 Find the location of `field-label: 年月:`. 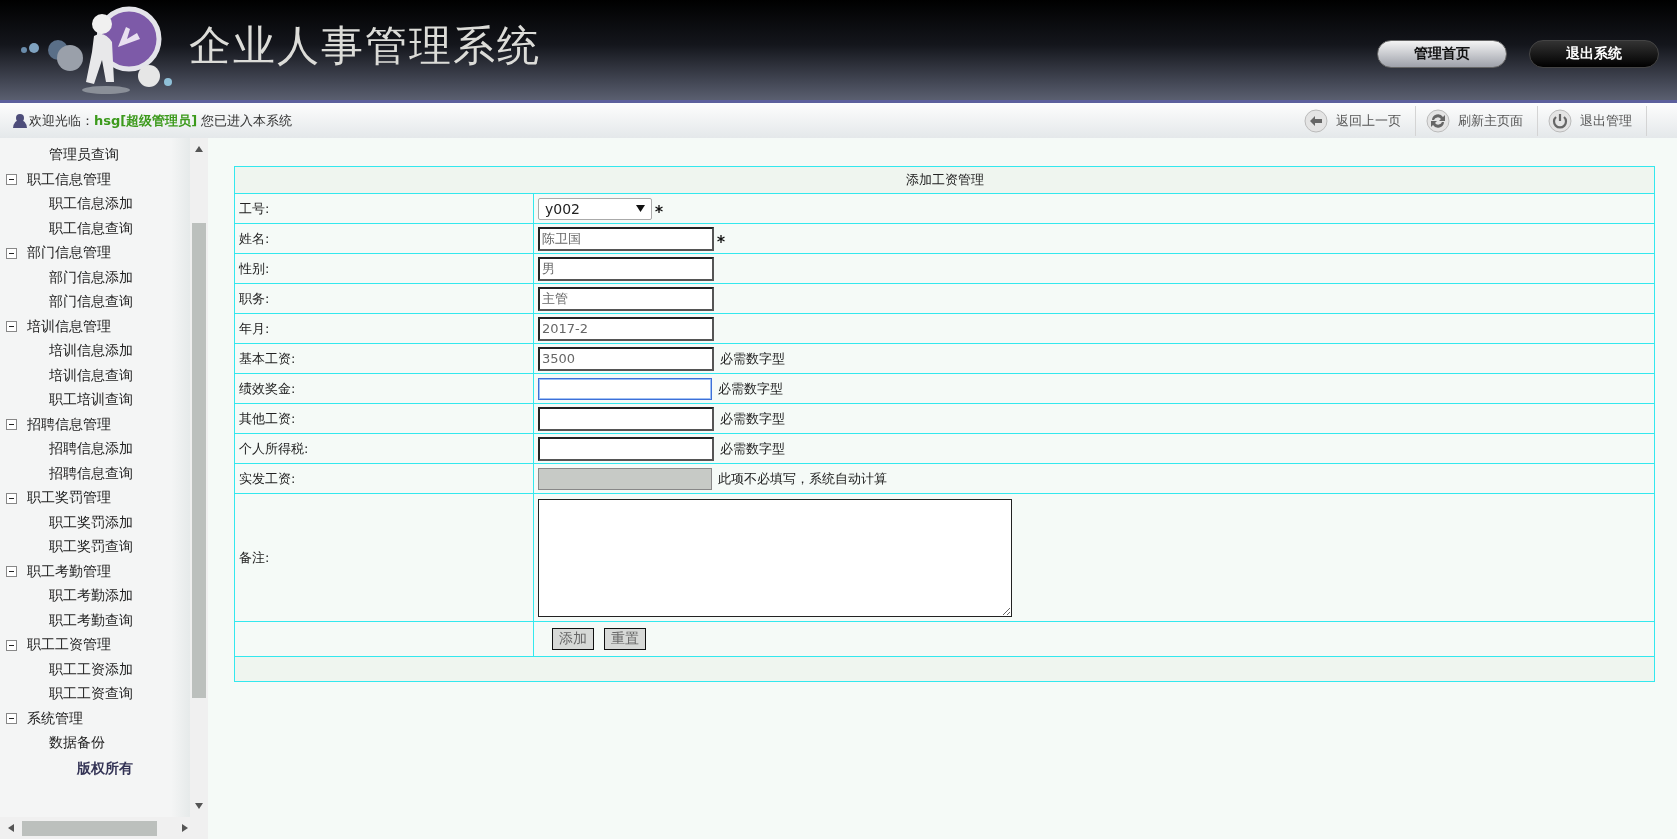

field-label: 年月: is located at coordinates (254, 328).